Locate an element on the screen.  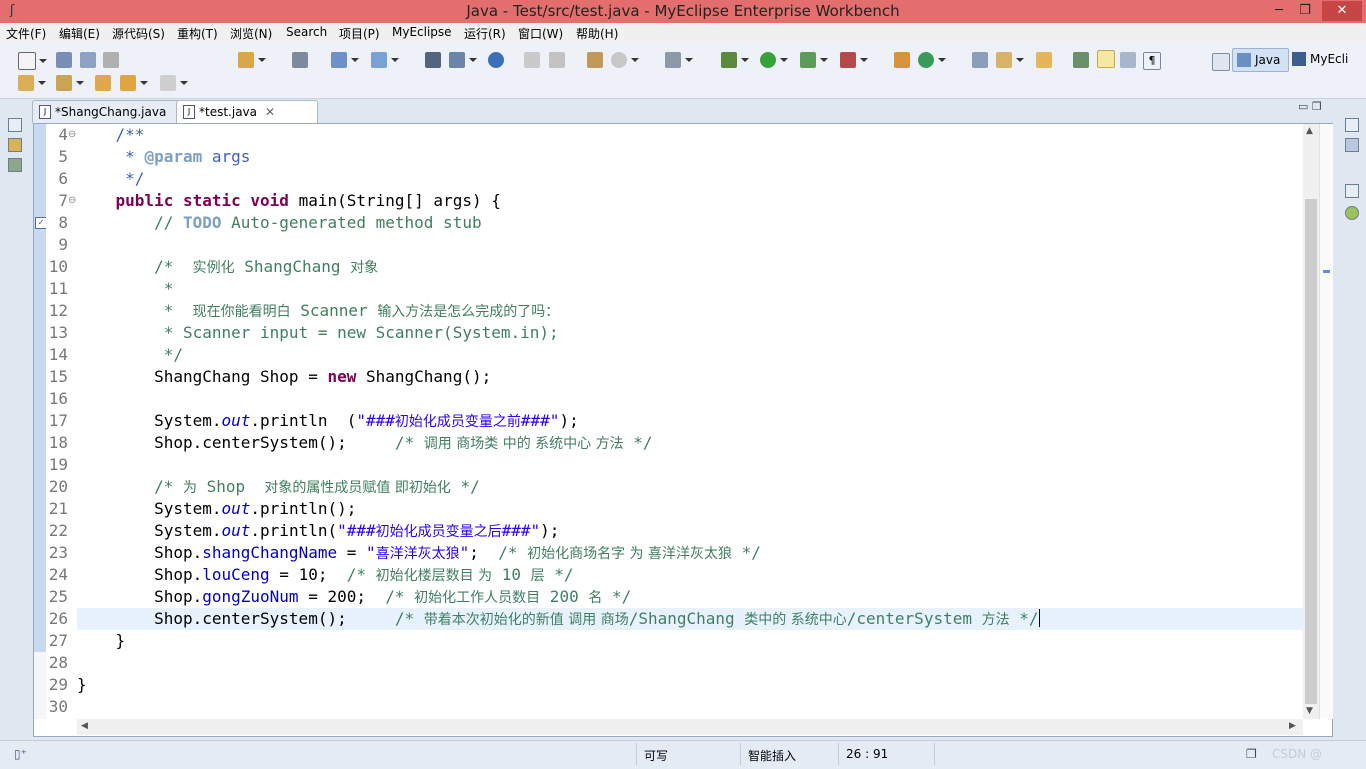
tab-shangchang-java: J *ShangChang.java is located at coordinates (110, 111).